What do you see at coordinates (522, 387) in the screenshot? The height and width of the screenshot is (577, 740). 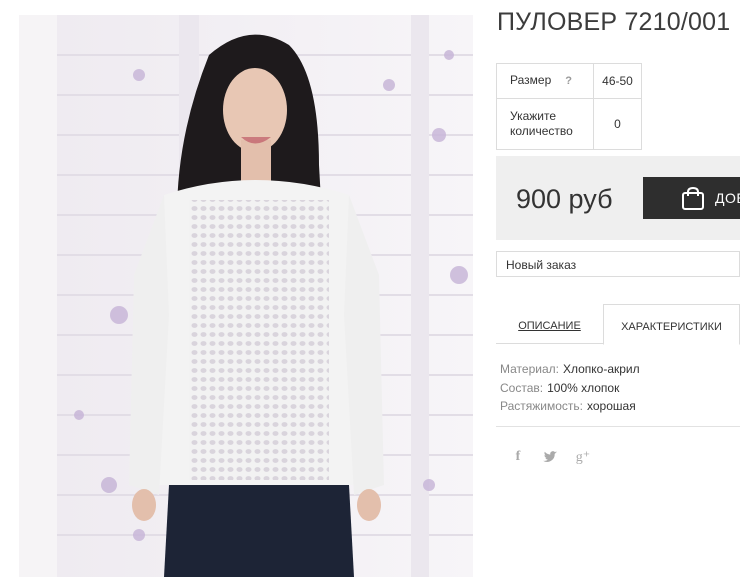 I see `spec-key: Состав:` at bounding box center [522, 387].